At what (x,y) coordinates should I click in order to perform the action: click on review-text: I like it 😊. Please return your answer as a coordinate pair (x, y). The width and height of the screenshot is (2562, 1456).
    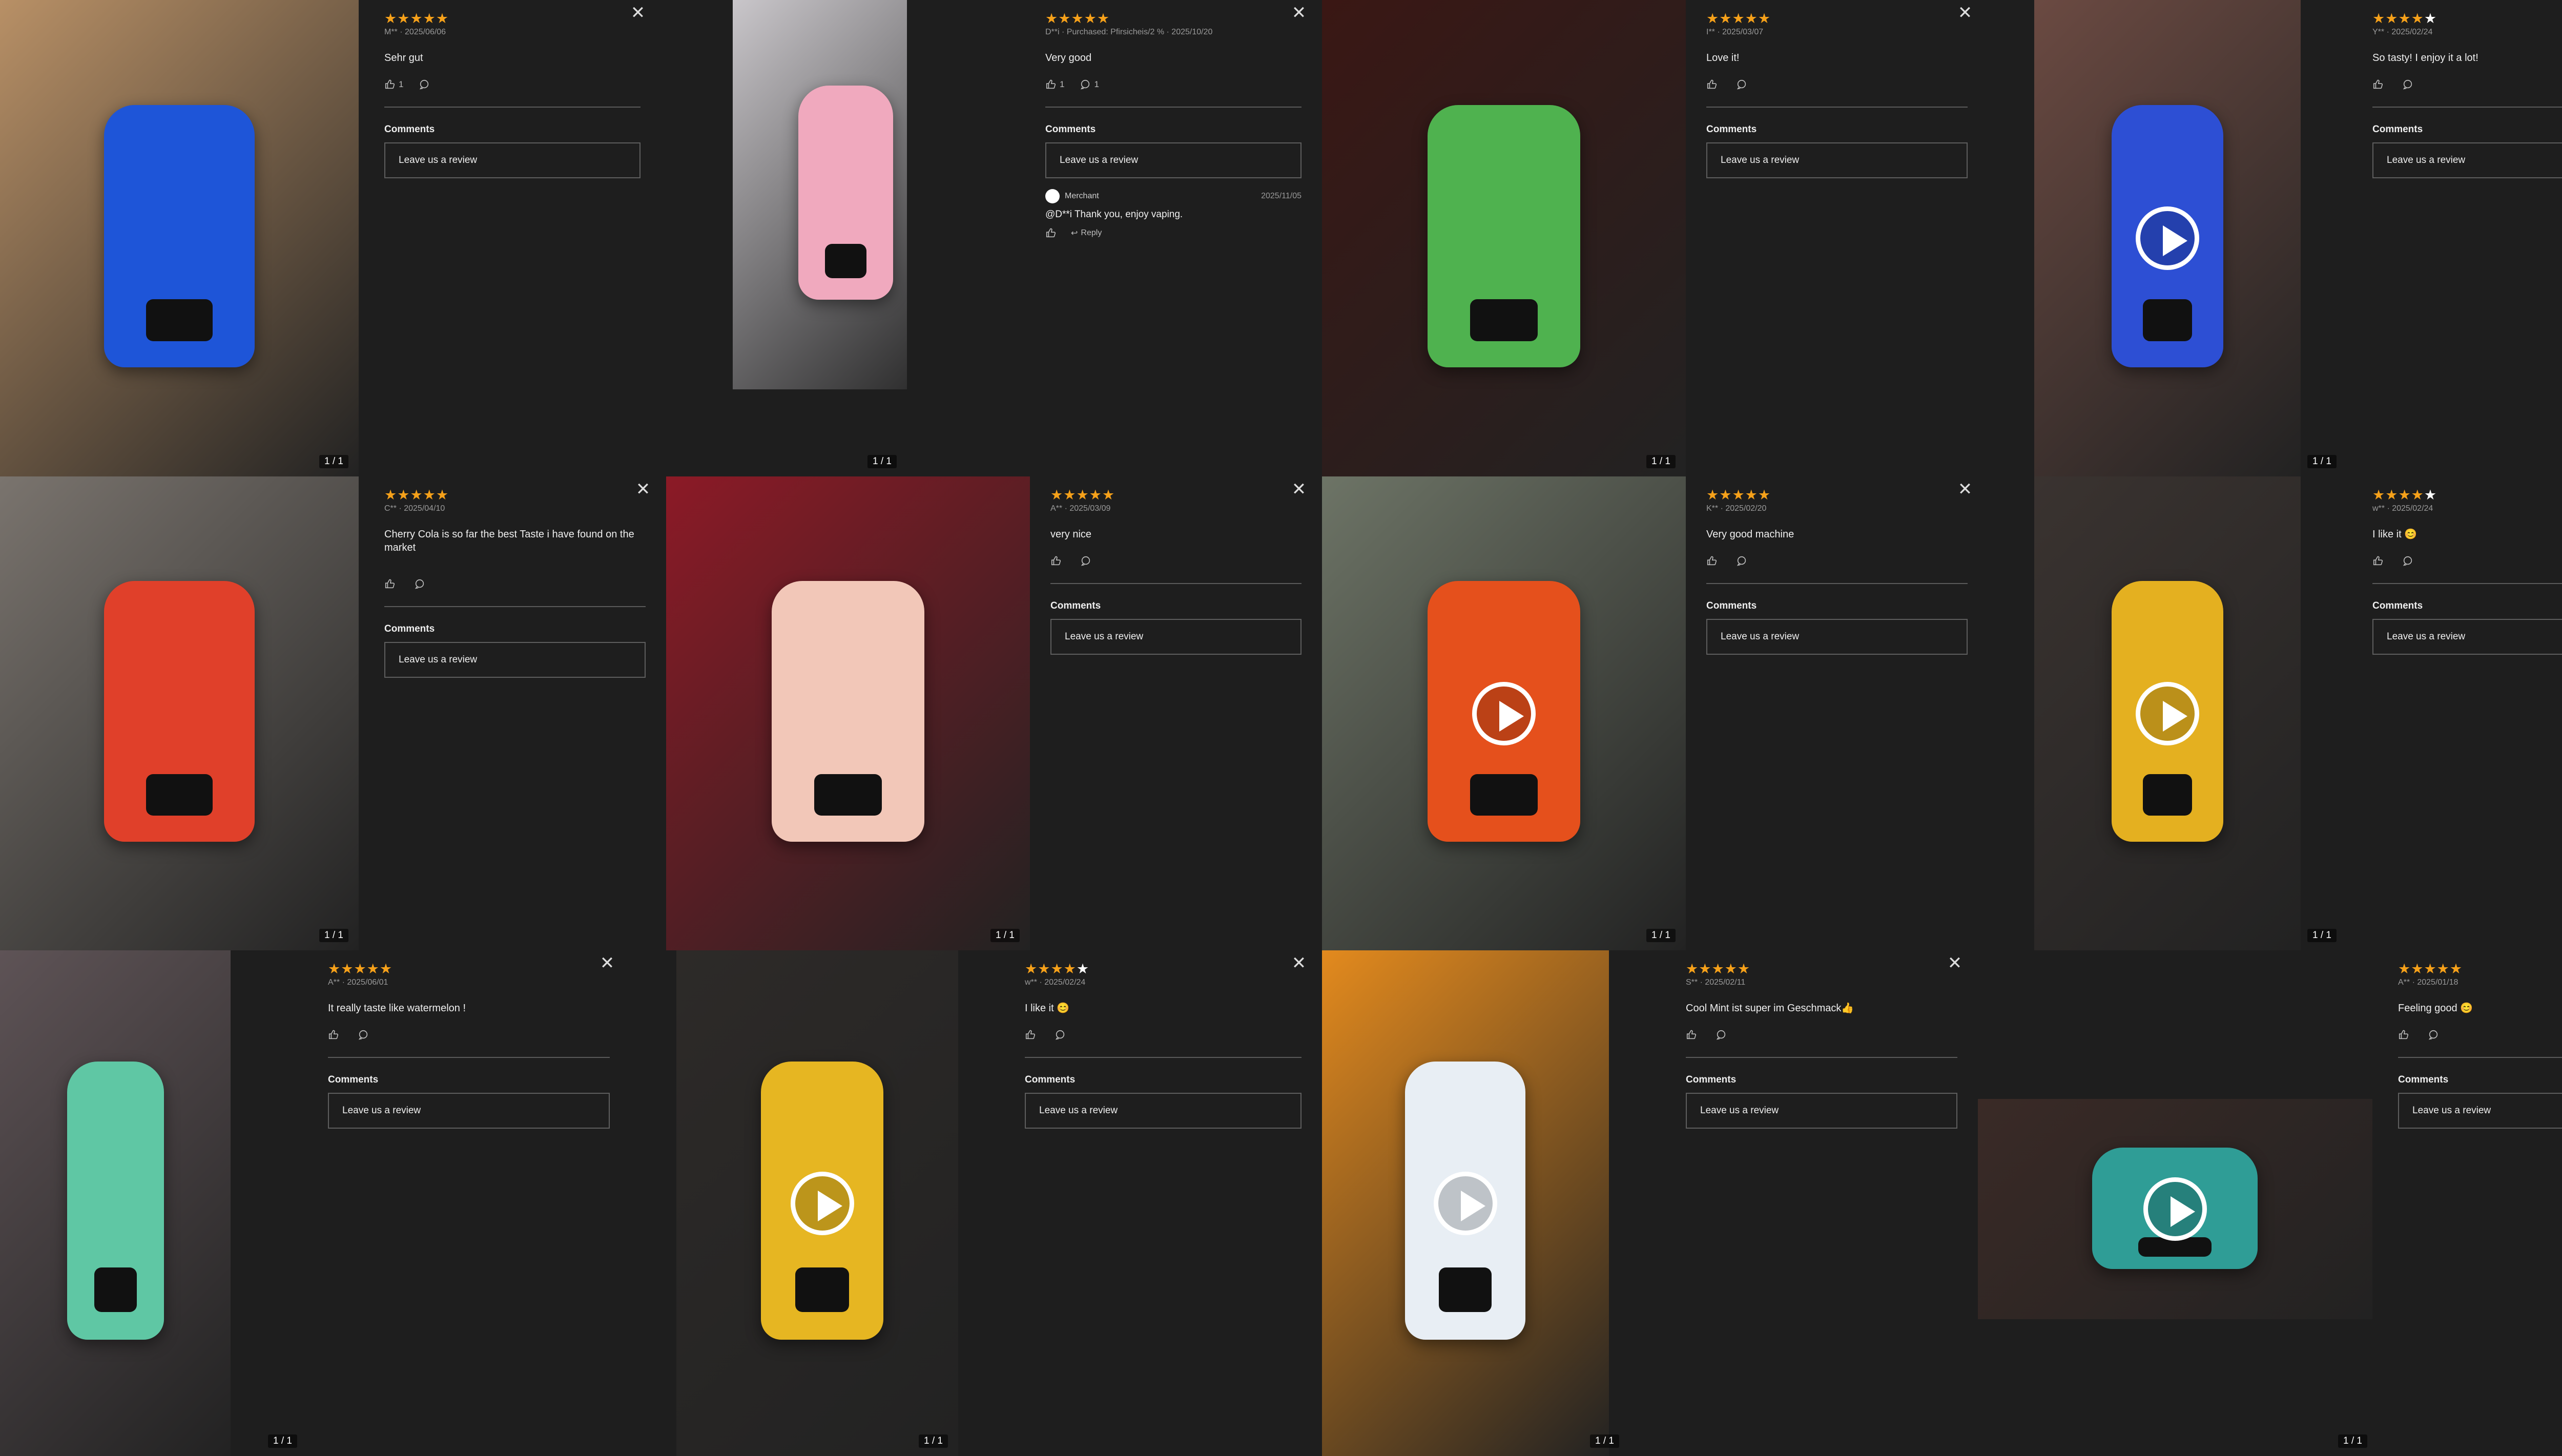
    Looking at the image, I should click on (1047, 1009).